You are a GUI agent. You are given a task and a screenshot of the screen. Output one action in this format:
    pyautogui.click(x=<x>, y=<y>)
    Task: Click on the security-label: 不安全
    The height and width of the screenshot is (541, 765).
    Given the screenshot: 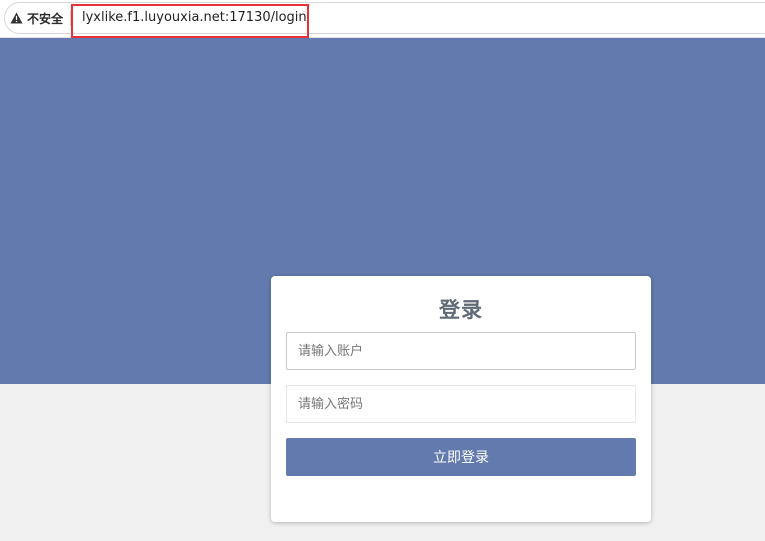 What is the action you would take?
    pyautogui.click(x=45, y=18)
    